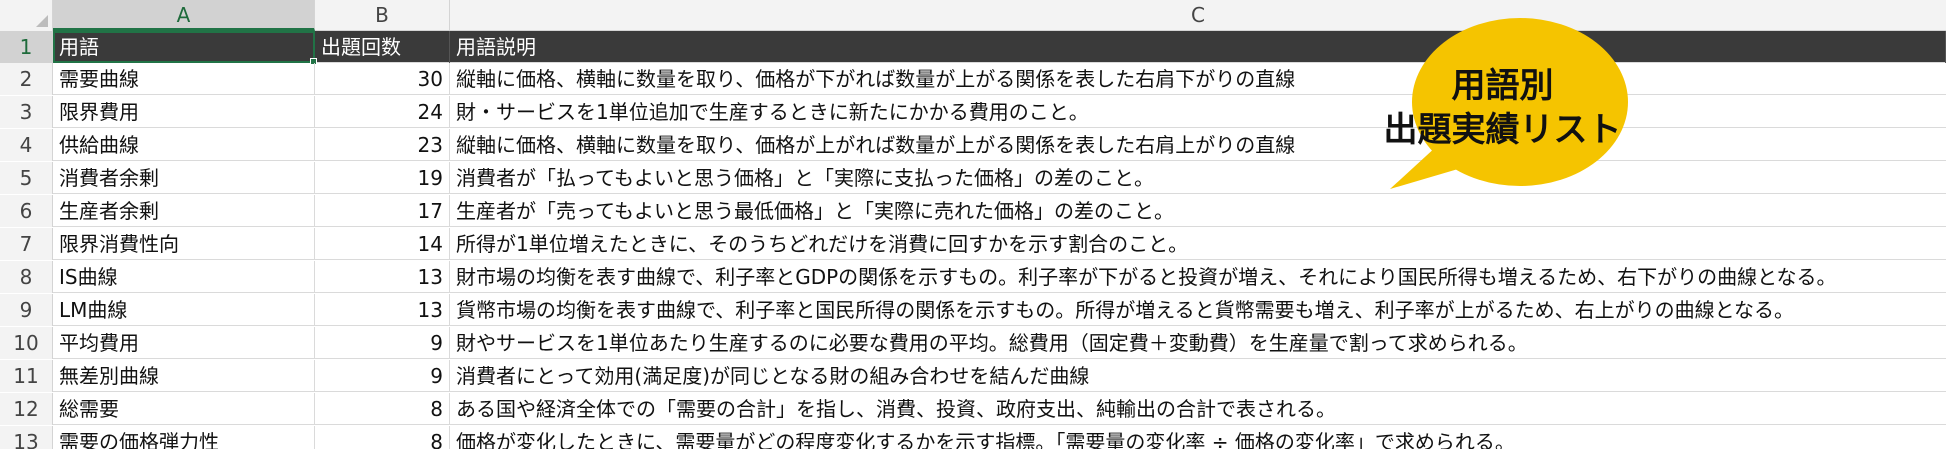 The height and width of the screenshot is (449, 1946). I want to click on term-cell: 平均費用, so click(184, 343).